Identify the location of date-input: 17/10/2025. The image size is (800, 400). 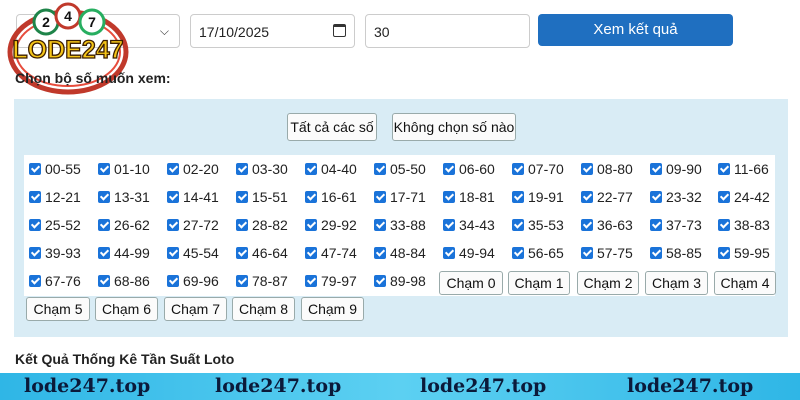
(272, 31).